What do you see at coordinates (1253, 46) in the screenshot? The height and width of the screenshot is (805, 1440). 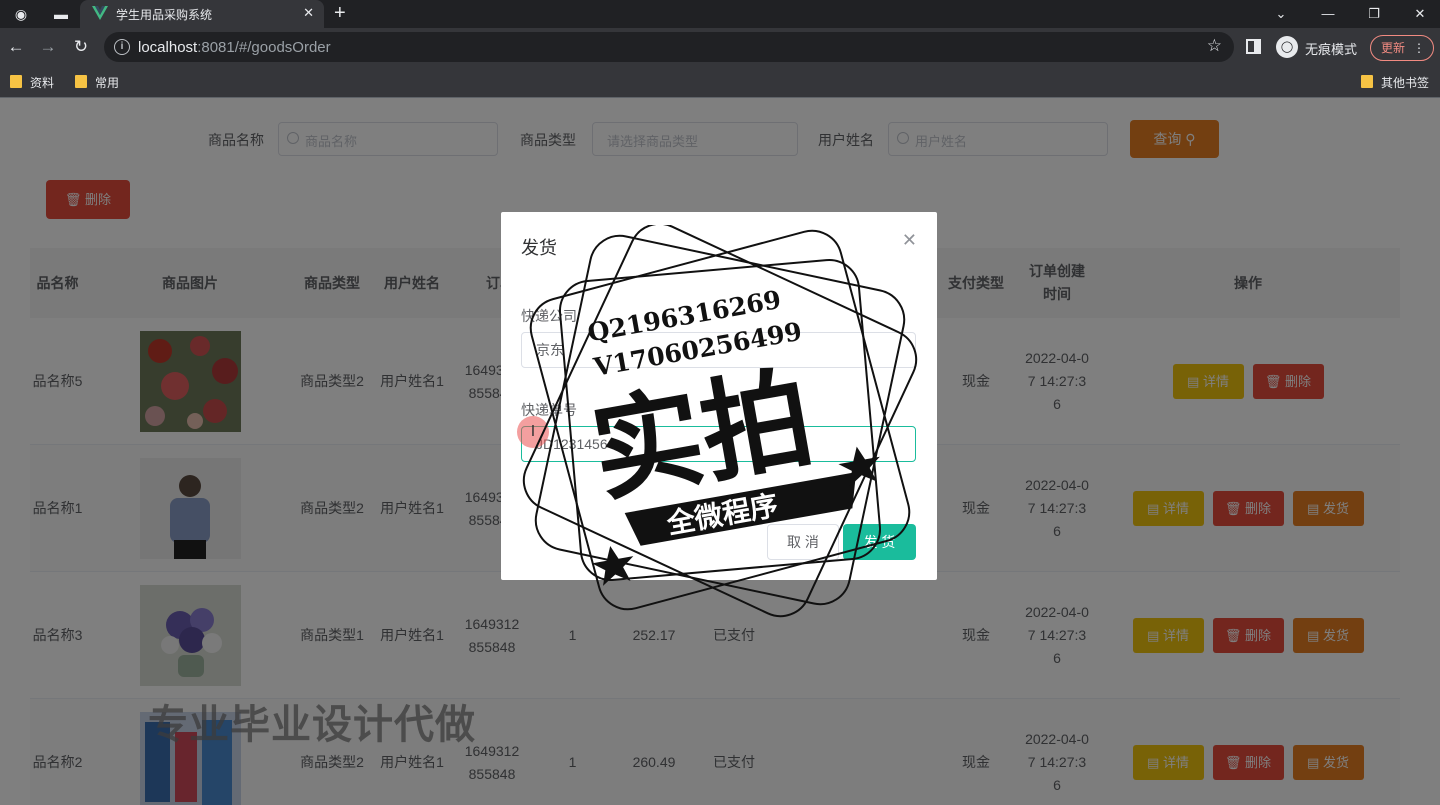 I see `side-panel-icon` at bounding box center [1253, 46].